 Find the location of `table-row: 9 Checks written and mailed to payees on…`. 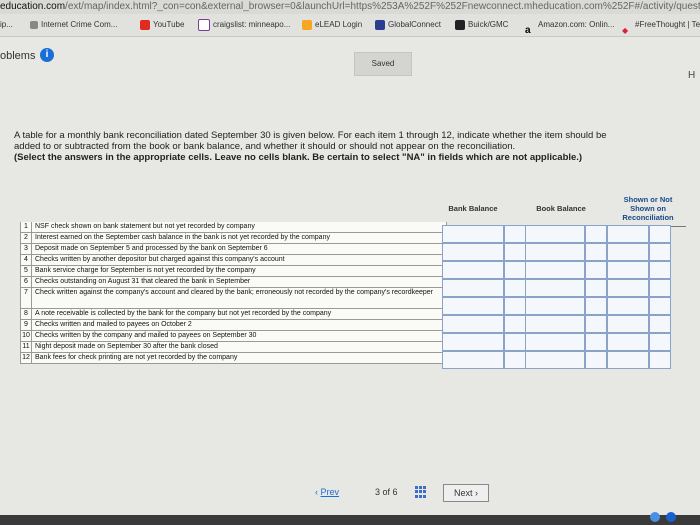

table-row: 9 Checks written and mailed to payees on… is located at coordinates (233, 325).